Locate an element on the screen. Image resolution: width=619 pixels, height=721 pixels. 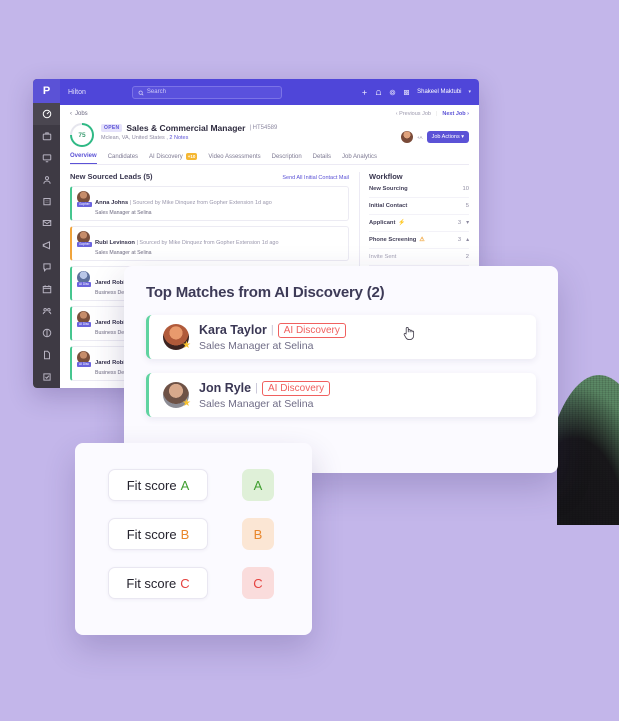
fit-score-chip-b: B is located at coordinates (258, 534).